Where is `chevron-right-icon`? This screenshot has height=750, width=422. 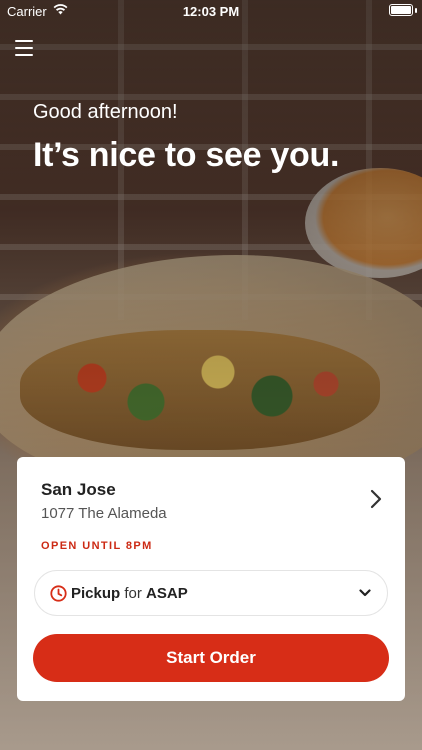
chevron-right-icon is located at coordinates (376, 499).